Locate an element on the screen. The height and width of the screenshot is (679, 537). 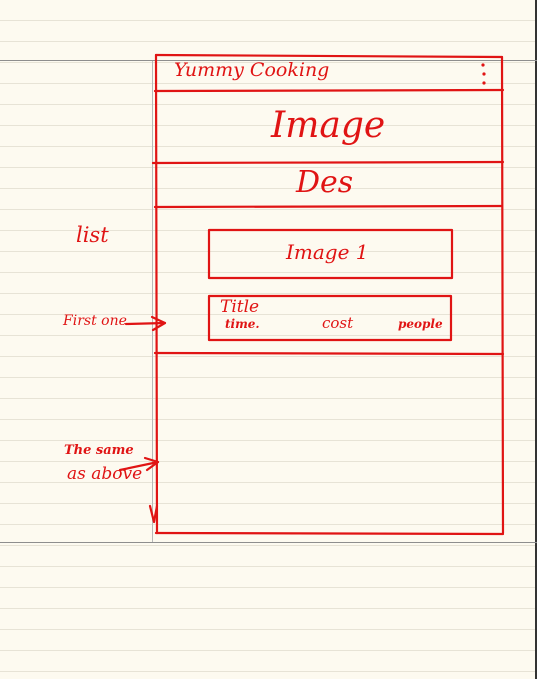
list-meta-people: people is located at coordinates (420, 324).